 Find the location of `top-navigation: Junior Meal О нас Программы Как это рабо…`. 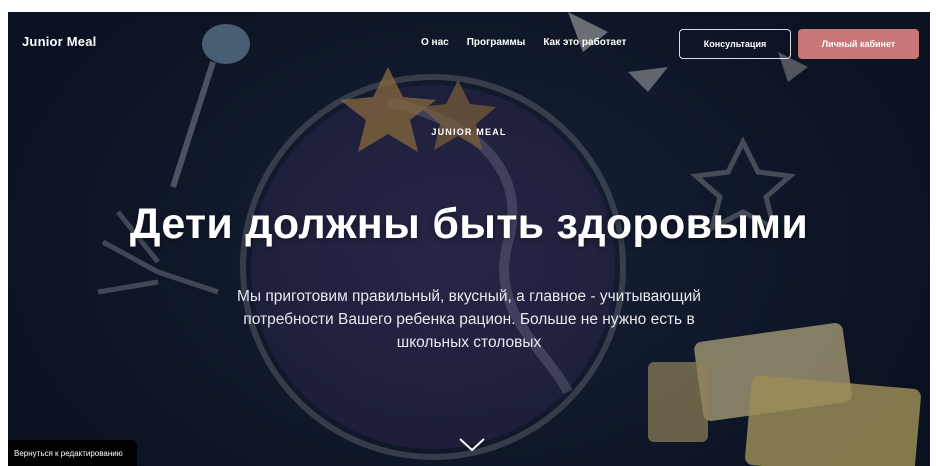

top-navigation: Junior Meal О нас Программы Как это рабо… is located at coordinates (469, 43).